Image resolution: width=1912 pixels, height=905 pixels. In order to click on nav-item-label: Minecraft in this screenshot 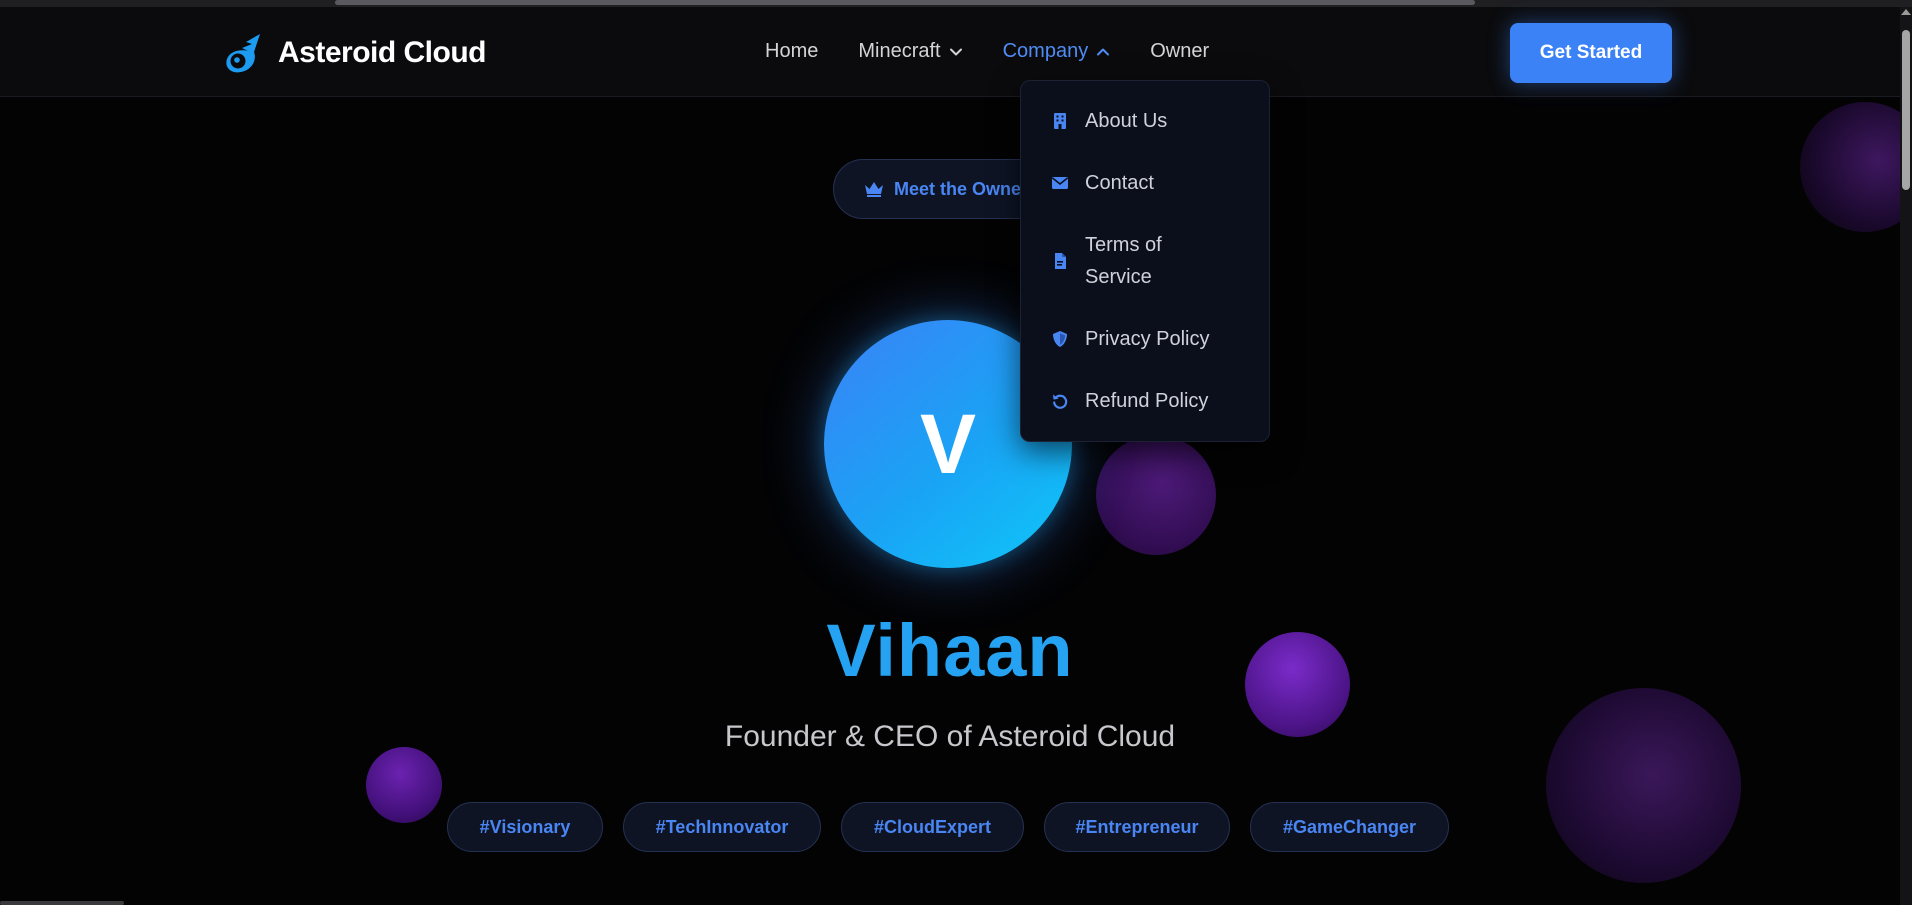, I will do `click(899, 51)`.